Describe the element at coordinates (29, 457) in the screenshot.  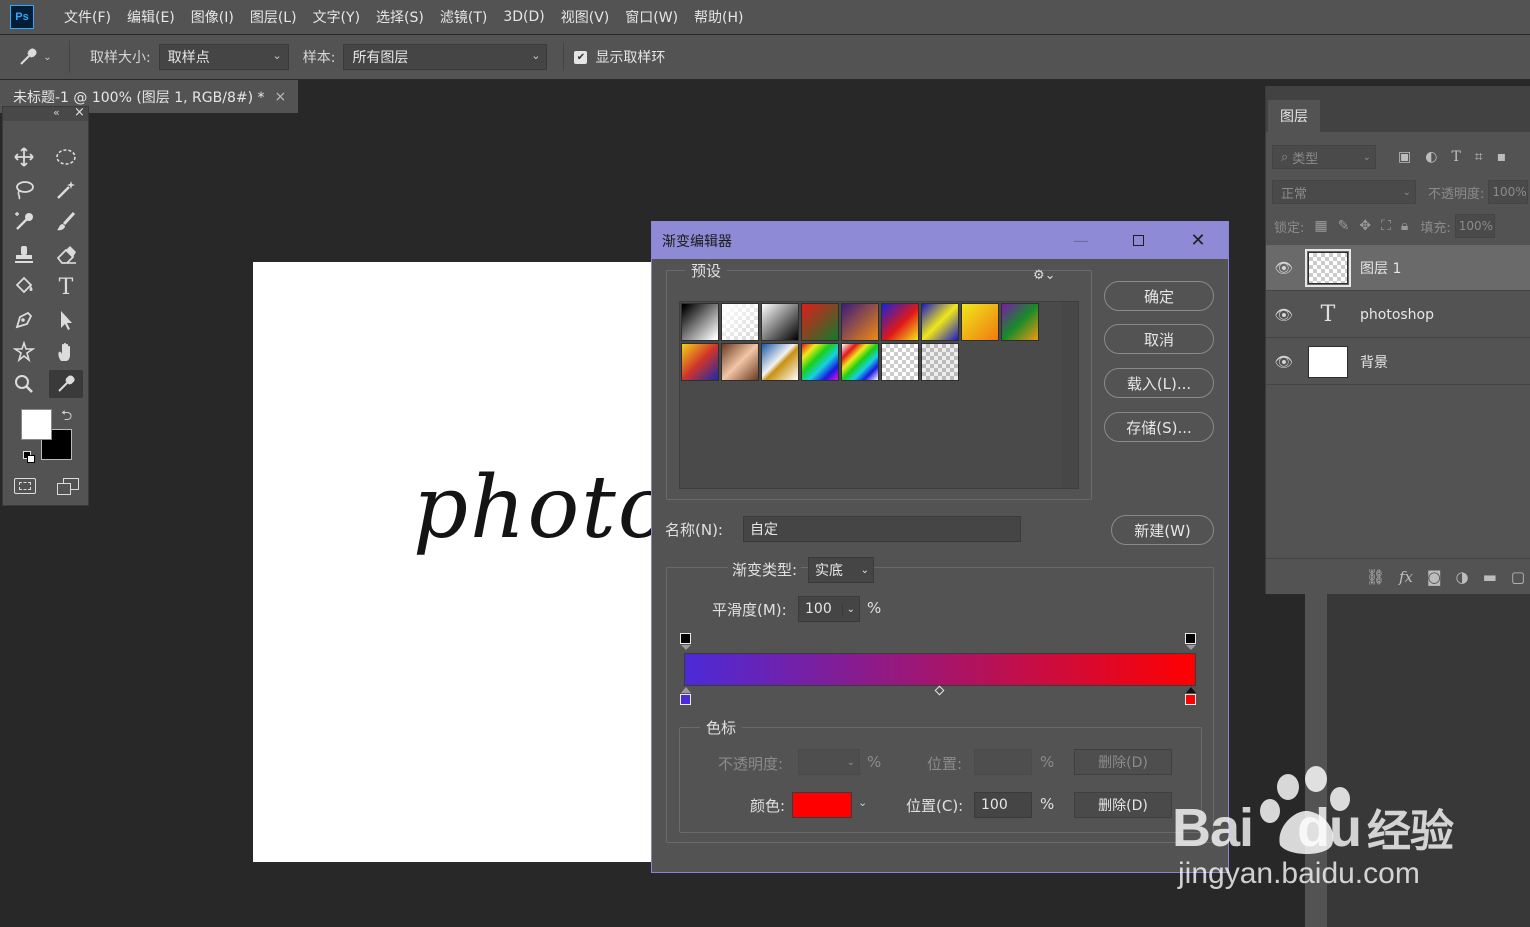
I see `default-colors-icon` at that location.